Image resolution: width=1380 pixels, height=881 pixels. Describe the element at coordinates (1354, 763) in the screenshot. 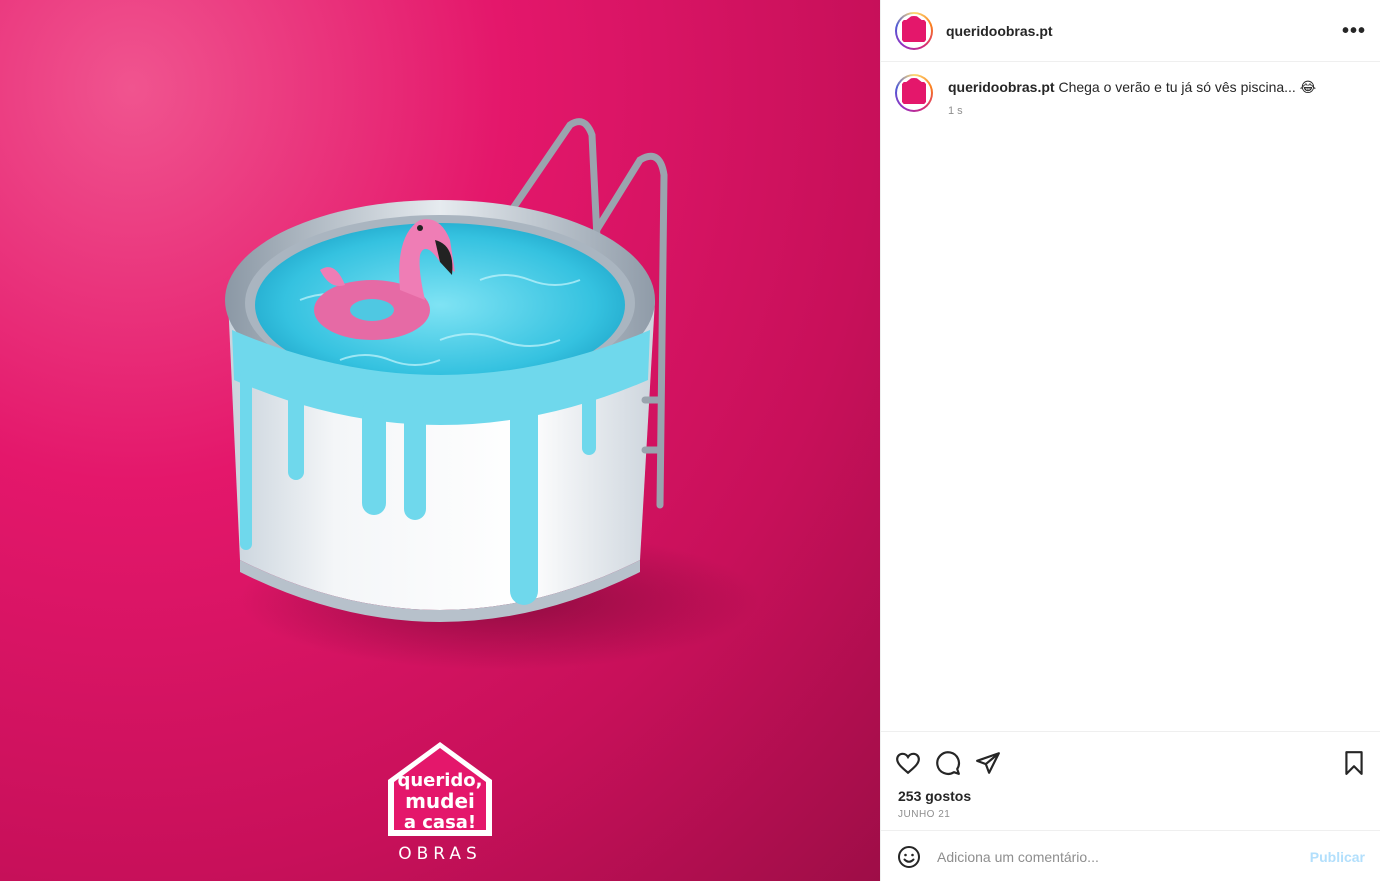

I see `bookmark-icon` at that location.